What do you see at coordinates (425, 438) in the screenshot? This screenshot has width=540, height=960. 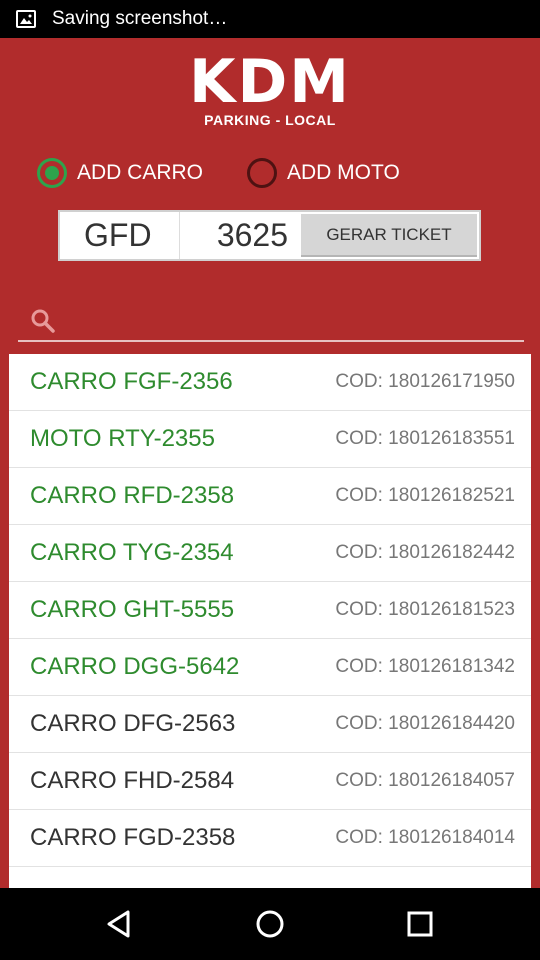 I see `ticket-code: COD: 180126183551` at bounding box center [425, 438].